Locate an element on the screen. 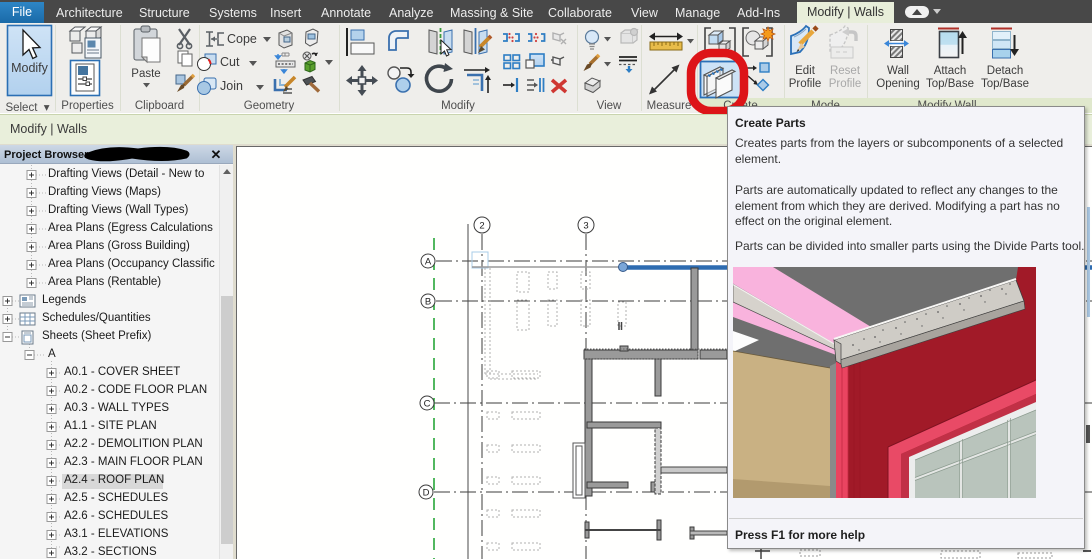 The width and height of the screenshot is (1092, 559). svg-text: 3 is located at coordinates (585, 226).